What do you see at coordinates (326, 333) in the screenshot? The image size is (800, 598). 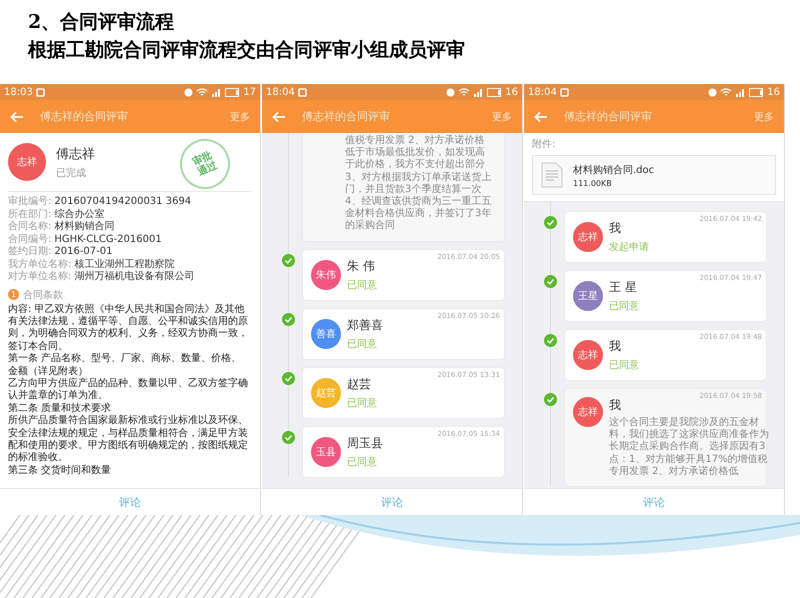 I see `avatar: 善喜` at bounding box center [326, 333].